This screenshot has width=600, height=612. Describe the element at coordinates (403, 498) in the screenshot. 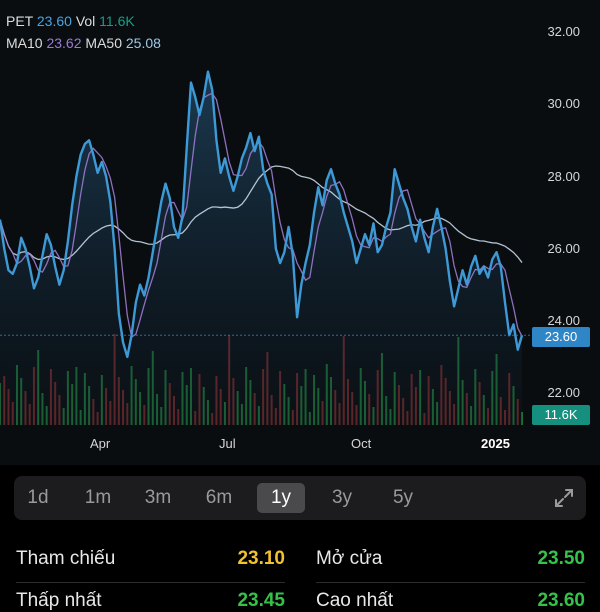

I see `timeframe-5y: 5y` at that location.